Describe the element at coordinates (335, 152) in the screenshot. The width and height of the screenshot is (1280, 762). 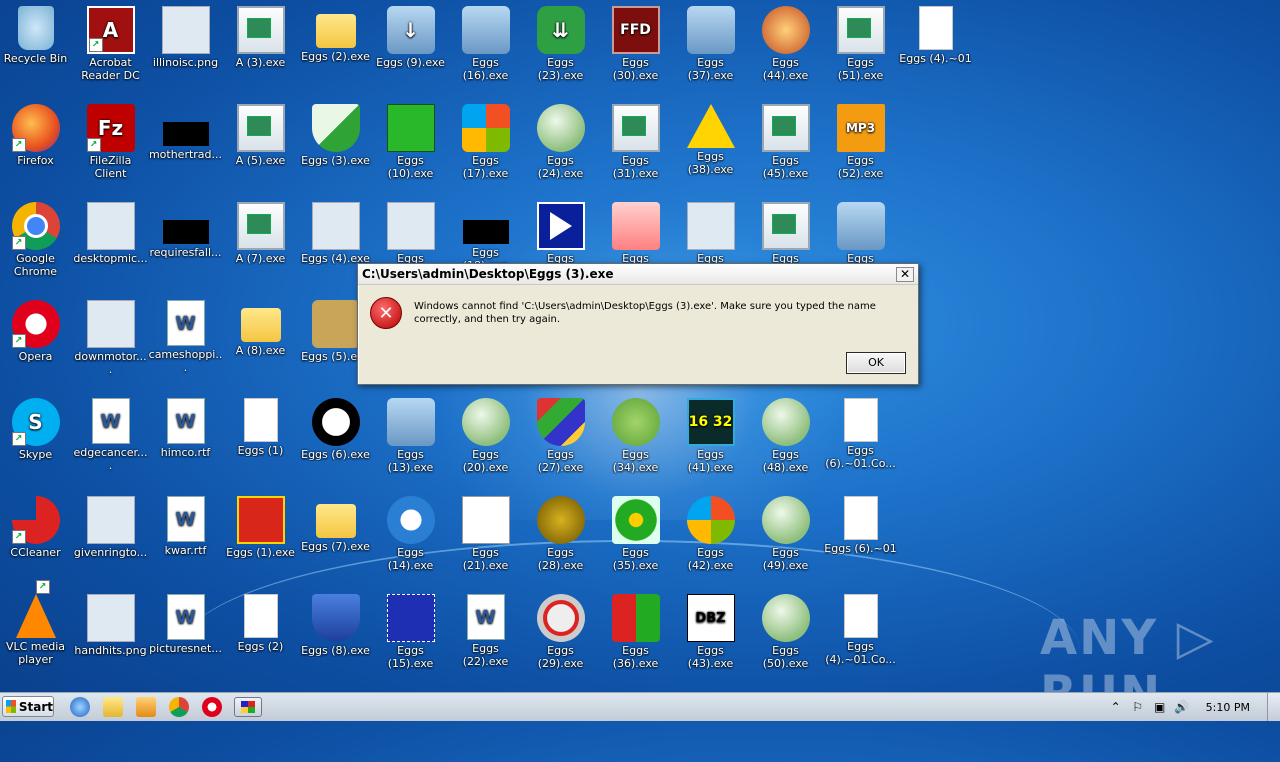
I see `desktop-icon: Eggs (3).exe` at that location.